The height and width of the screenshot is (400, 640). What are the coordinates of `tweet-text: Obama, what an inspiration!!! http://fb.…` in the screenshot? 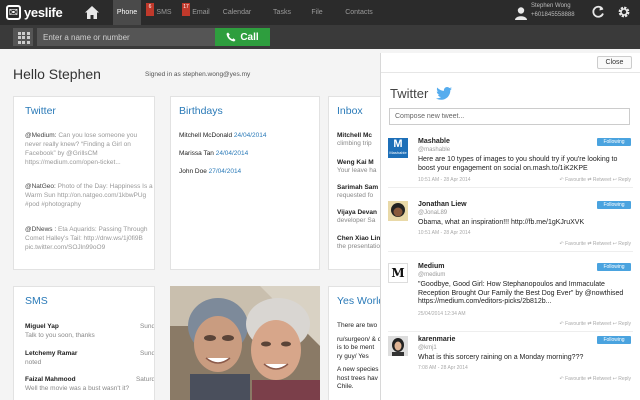 It's located at (501, 222).